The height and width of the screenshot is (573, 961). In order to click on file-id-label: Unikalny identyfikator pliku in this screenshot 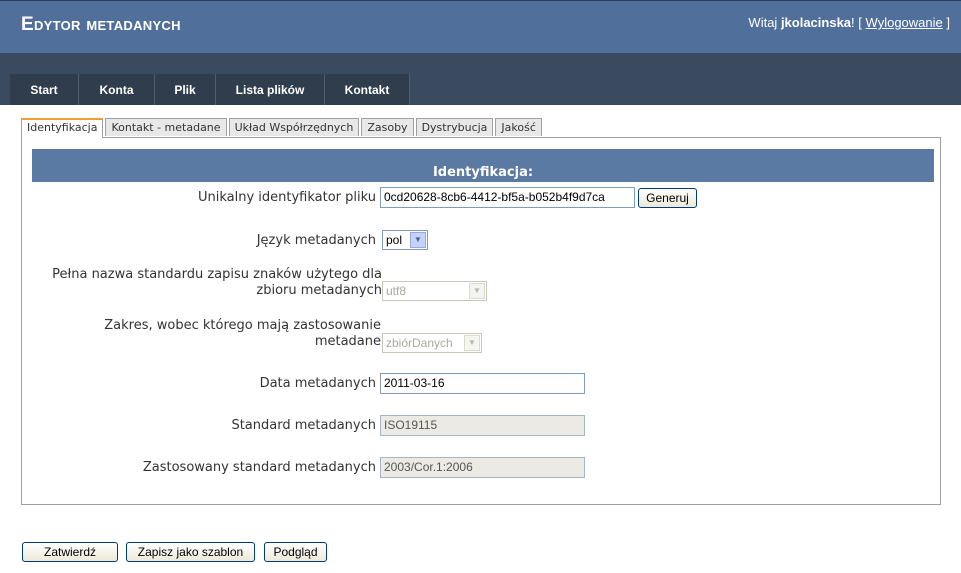, I will do `click(286, 197)`.